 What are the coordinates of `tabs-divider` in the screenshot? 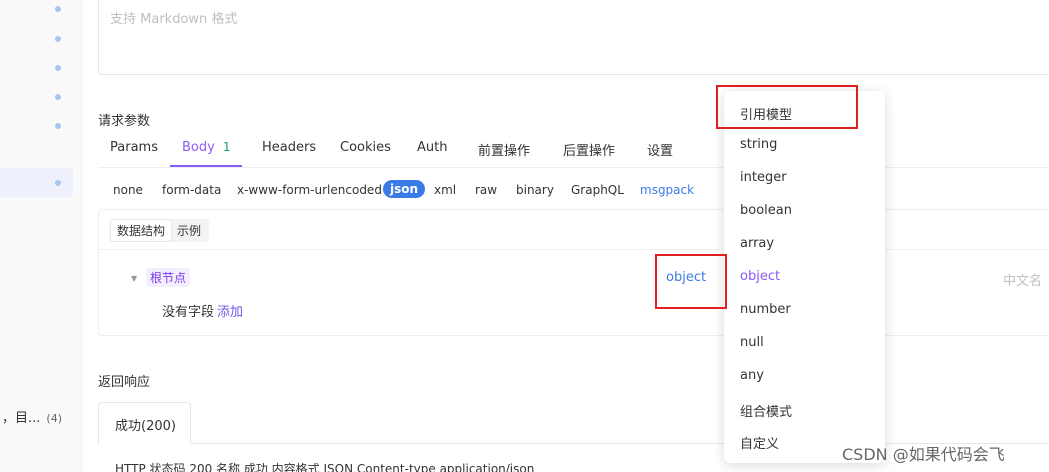 It's located at (573, 167).